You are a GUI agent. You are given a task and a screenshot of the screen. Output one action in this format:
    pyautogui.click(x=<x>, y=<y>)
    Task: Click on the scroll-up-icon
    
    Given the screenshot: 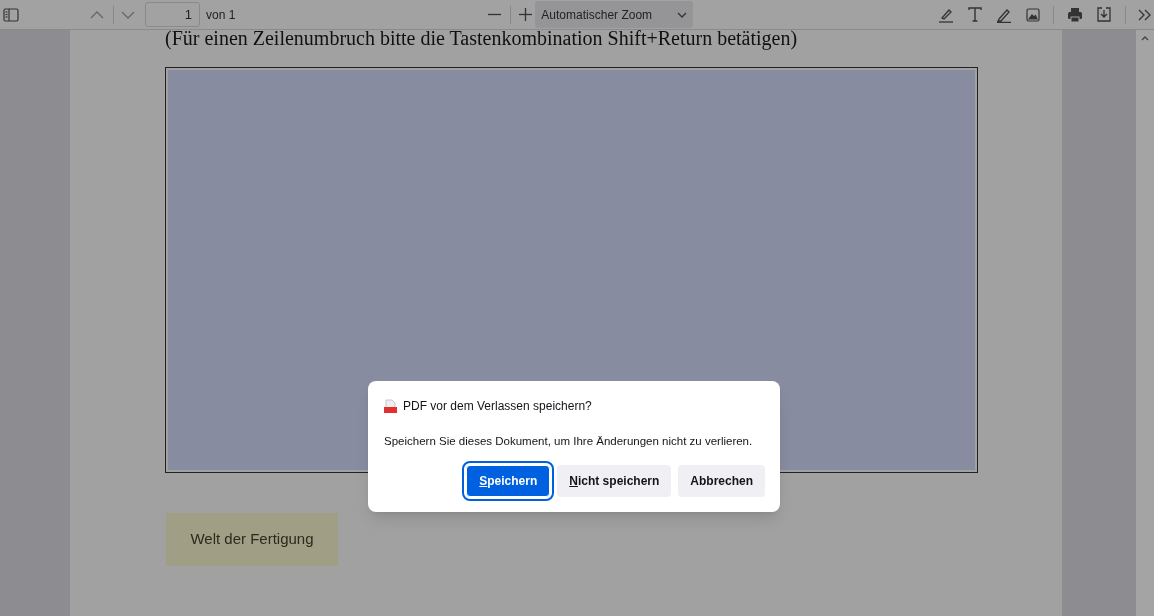 What is the action you would take?
    pyautogui.click(x=1145, y=38)
    